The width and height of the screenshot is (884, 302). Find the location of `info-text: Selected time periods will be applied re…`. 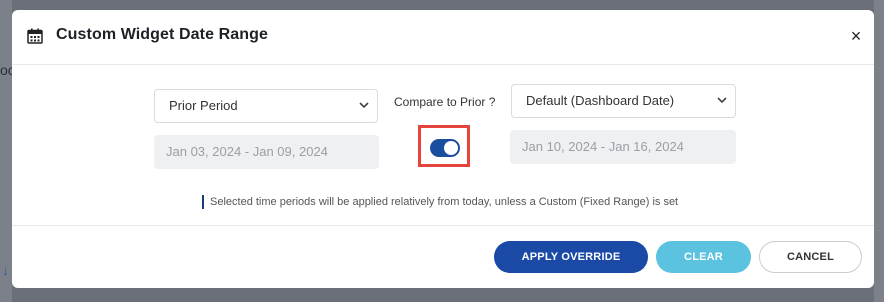

info-text: Selected time periods will be applied re… is located at coordinates (444, 202).